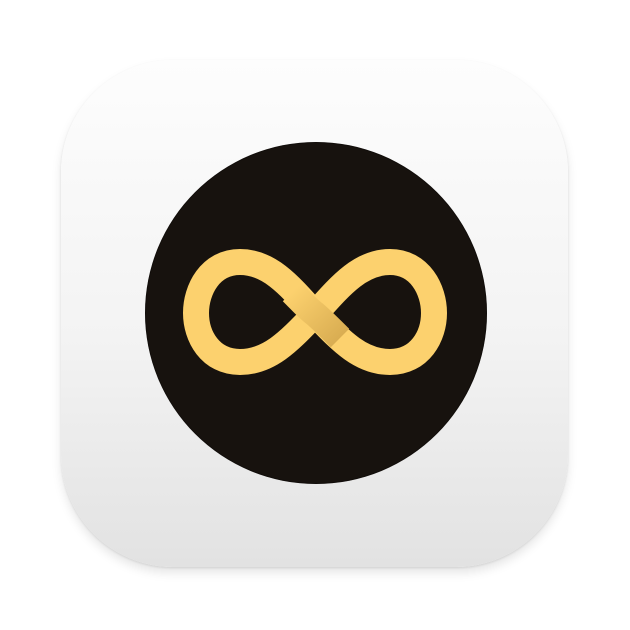 Image resolution: width=630 pixels, height=630 pixels. I want to click on infinity-icon, so click(315, 312).